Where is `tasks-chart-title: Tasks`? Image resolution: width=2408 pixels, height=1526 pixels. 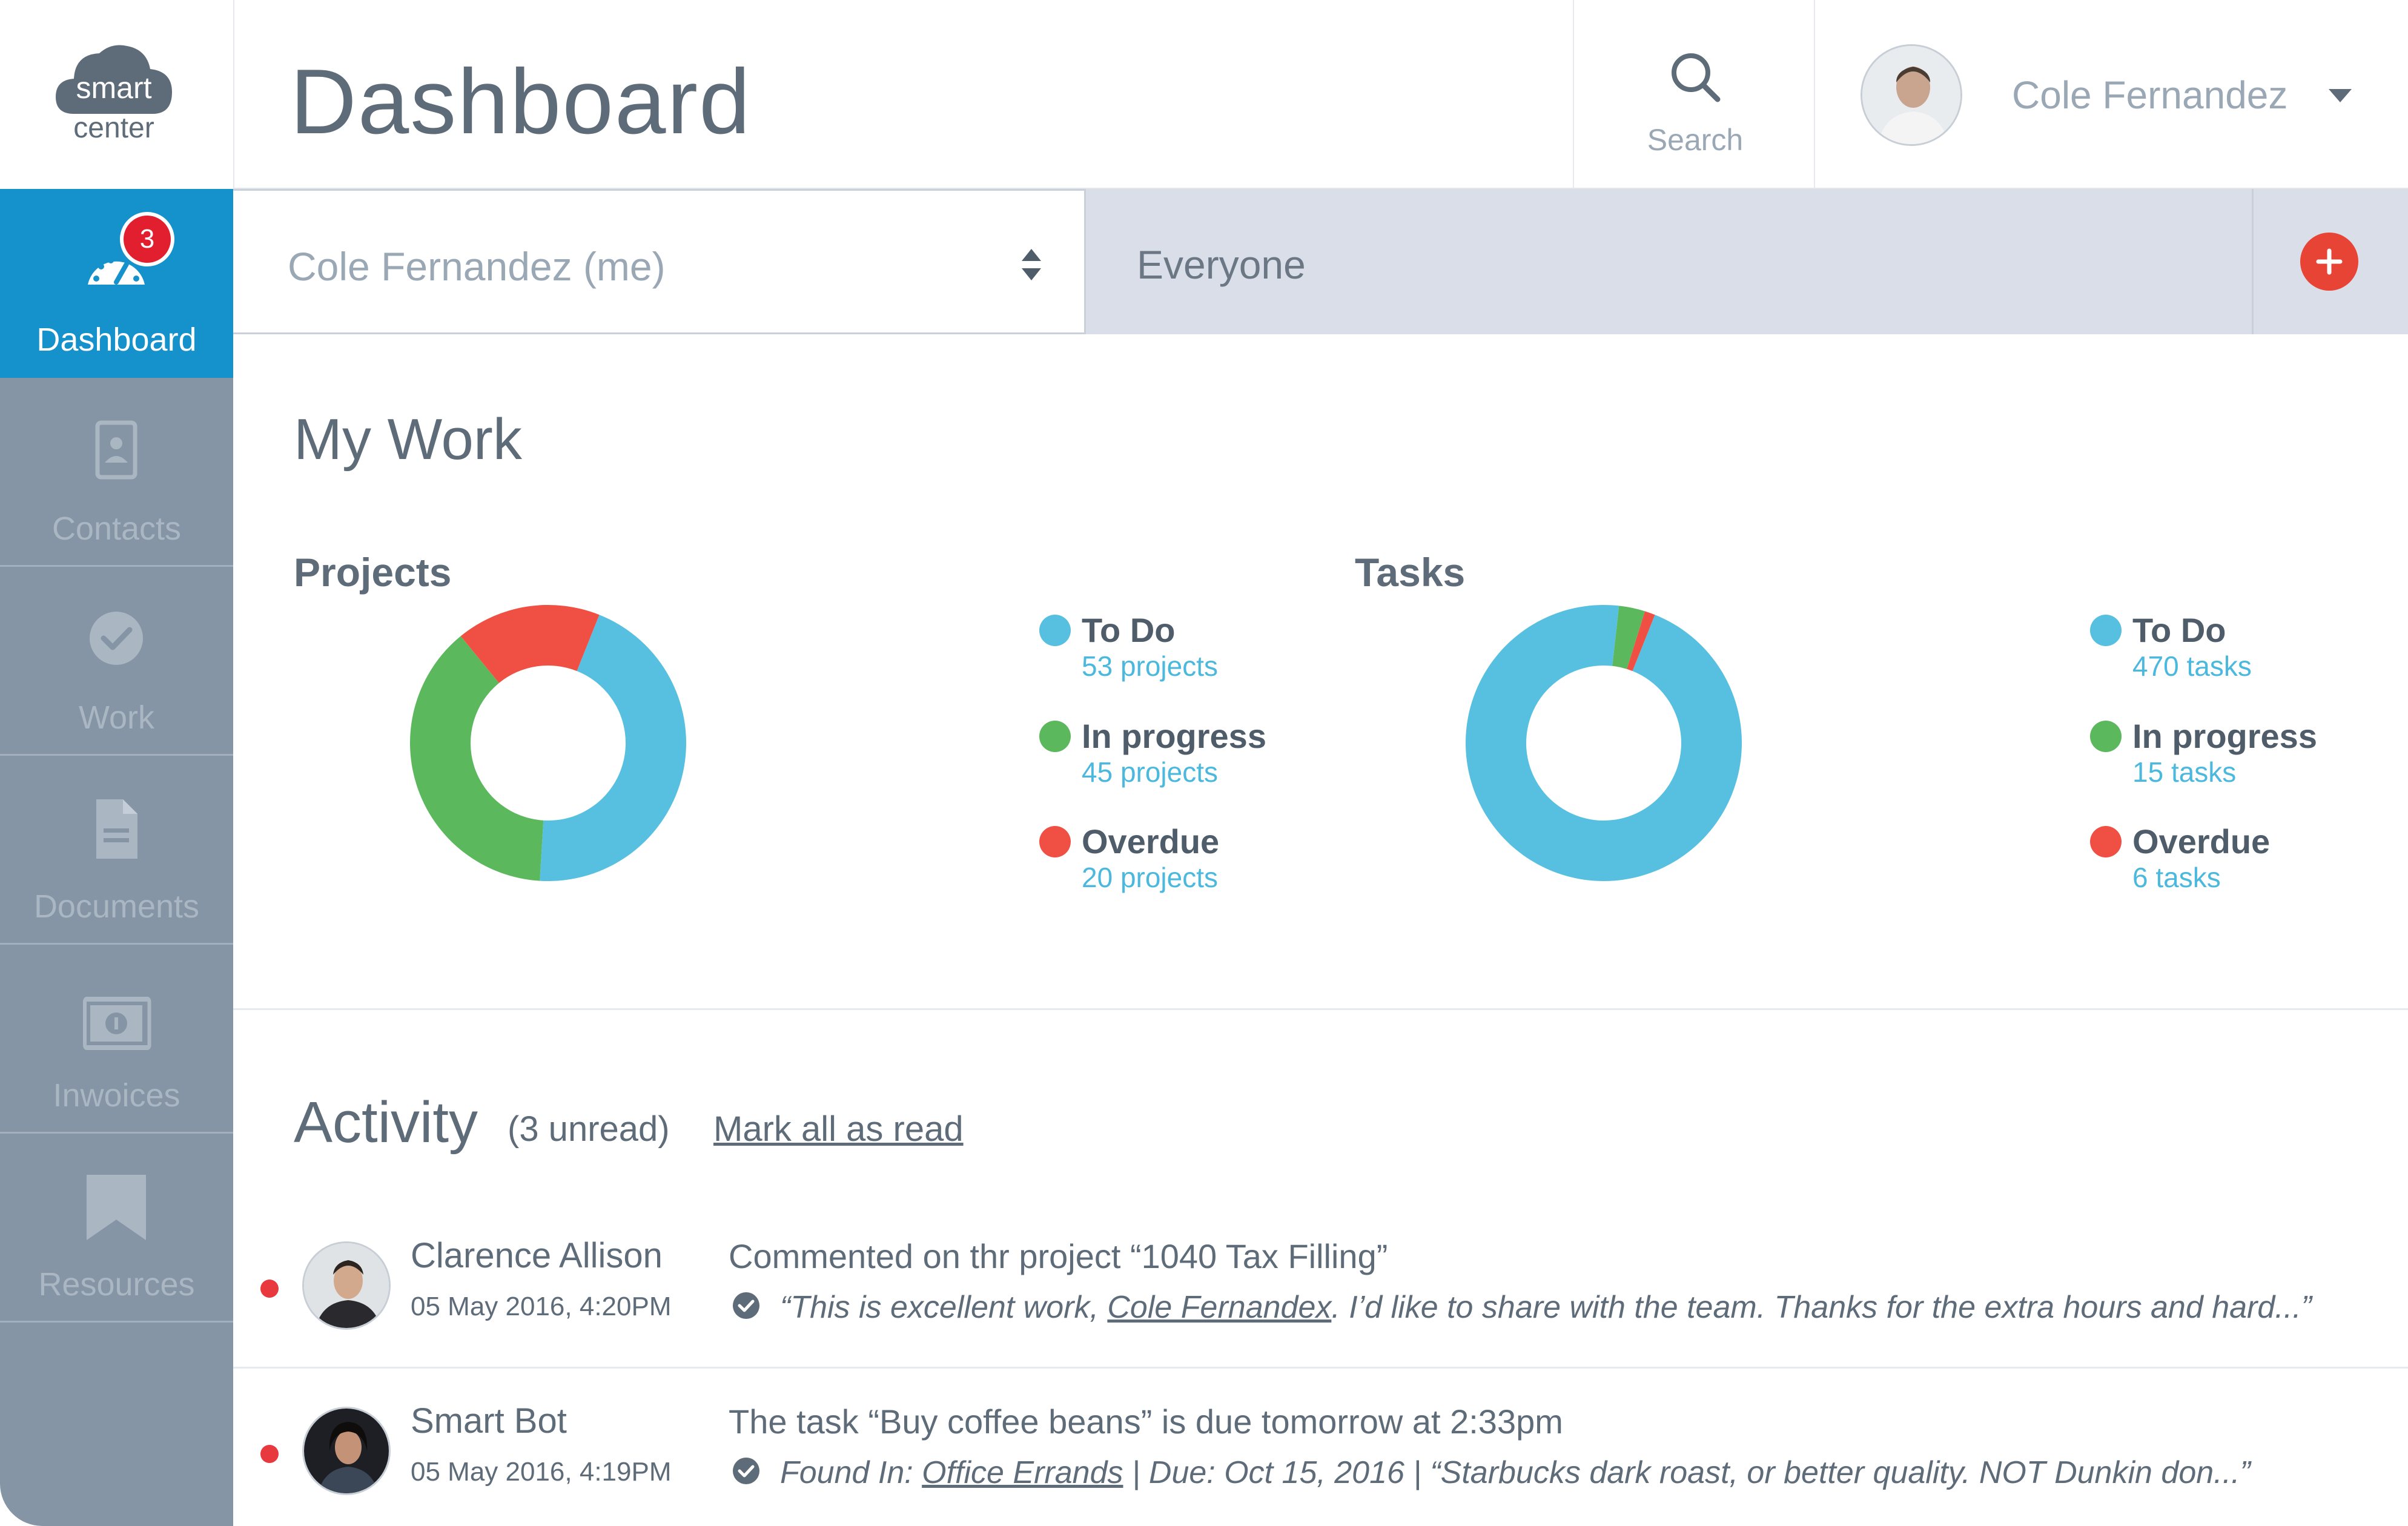
tasks-chart-title: Tasks is located at coordinates (1410, 572).